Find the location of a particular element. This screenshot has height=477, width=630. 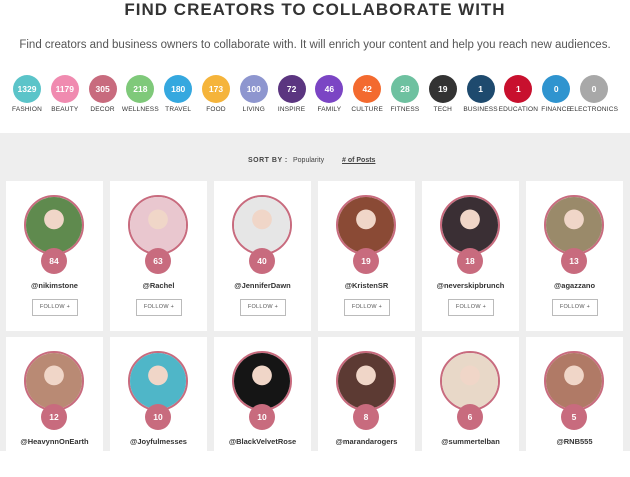

creator-card: 10 @Joyfulmesses is located at coordinates (158, 407).